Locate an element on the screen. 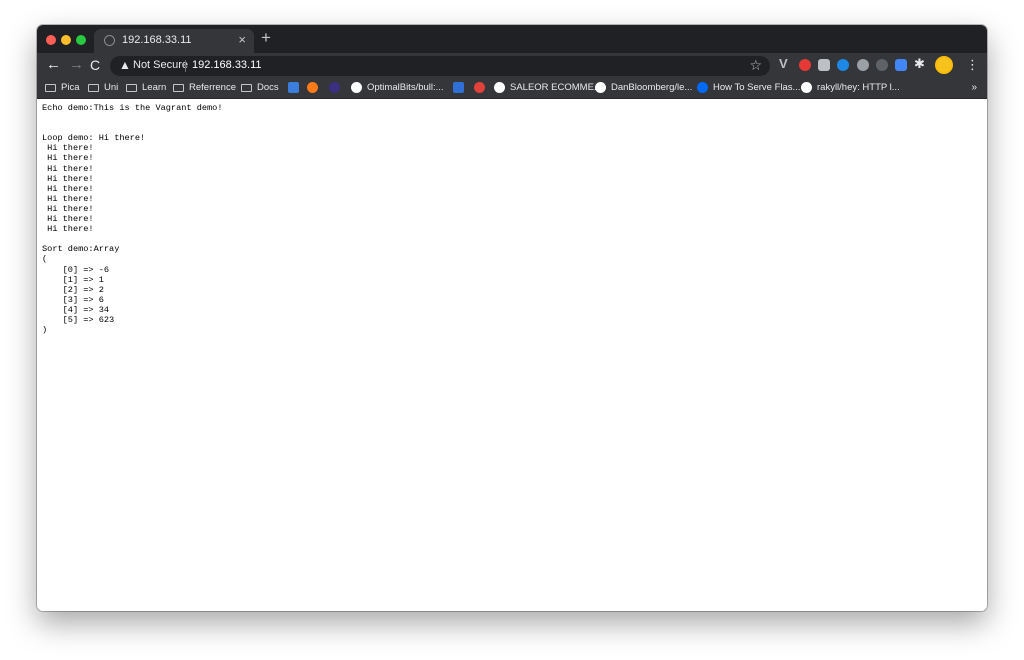 The height and width of the screenshot is (660, 1024). tab-title: 192.168.33.11 is located at coordinates (157, 40).